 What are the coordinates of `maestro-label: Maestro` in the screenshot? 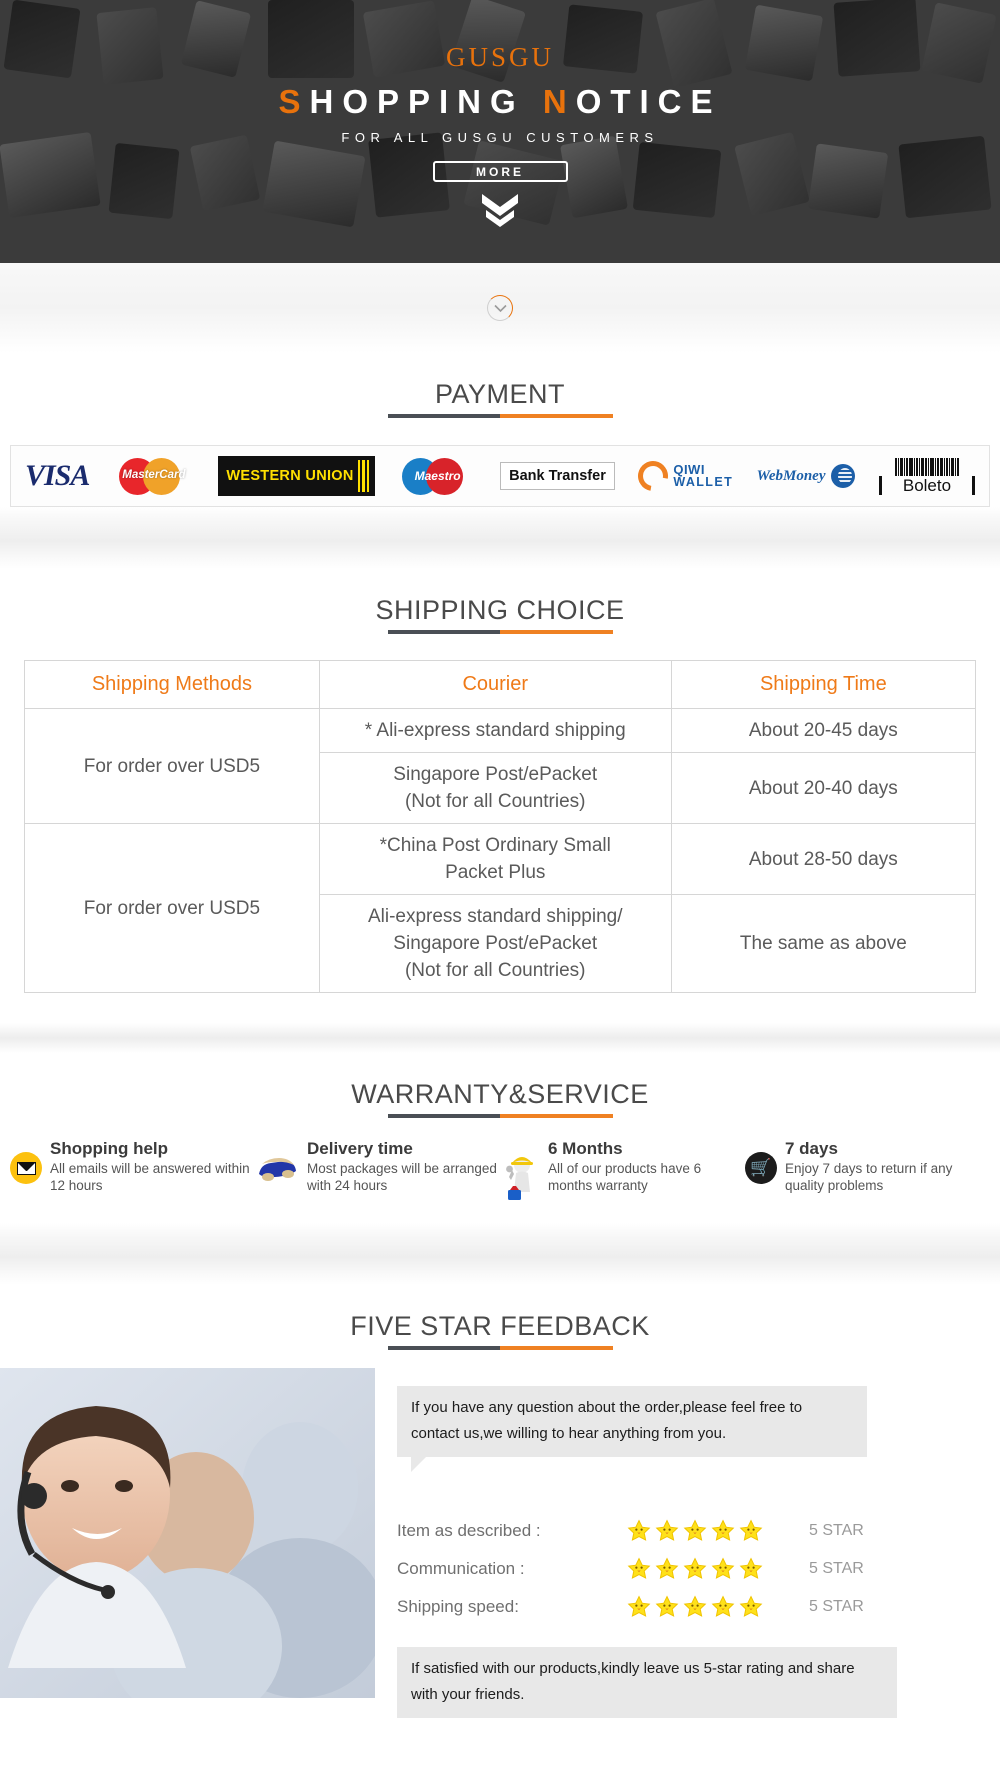 It's located at (437, 476).